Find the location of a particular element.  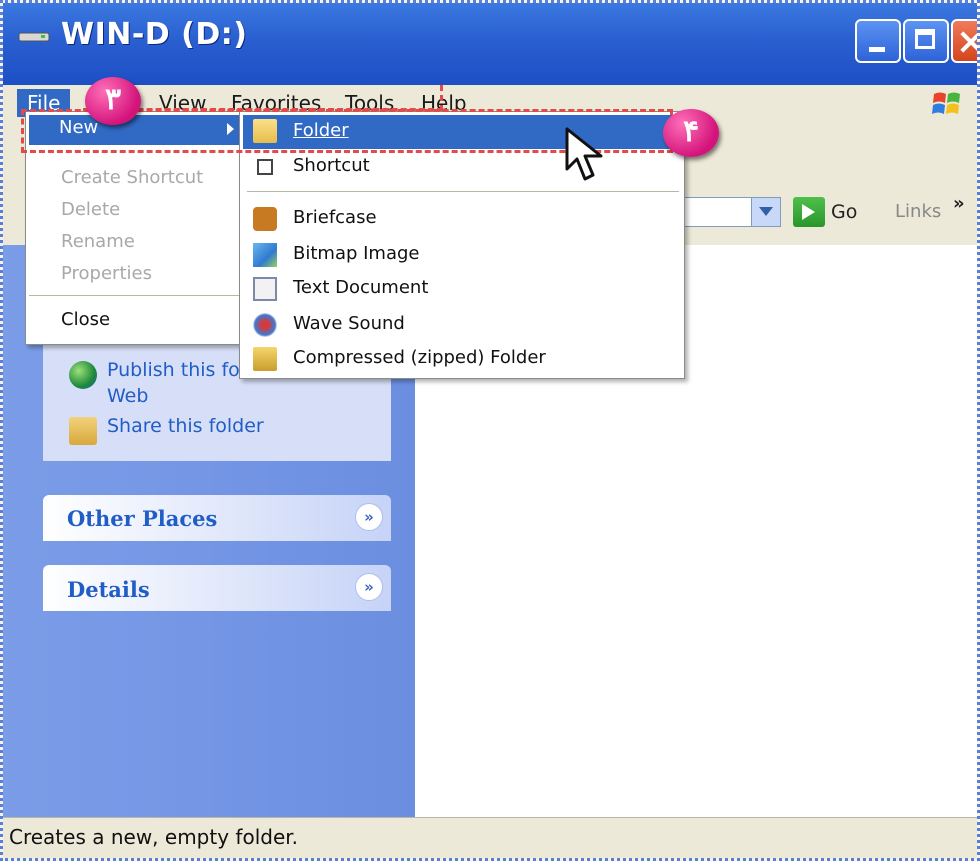

step-4-badge: ۴ is located at coordinates (691, 133).